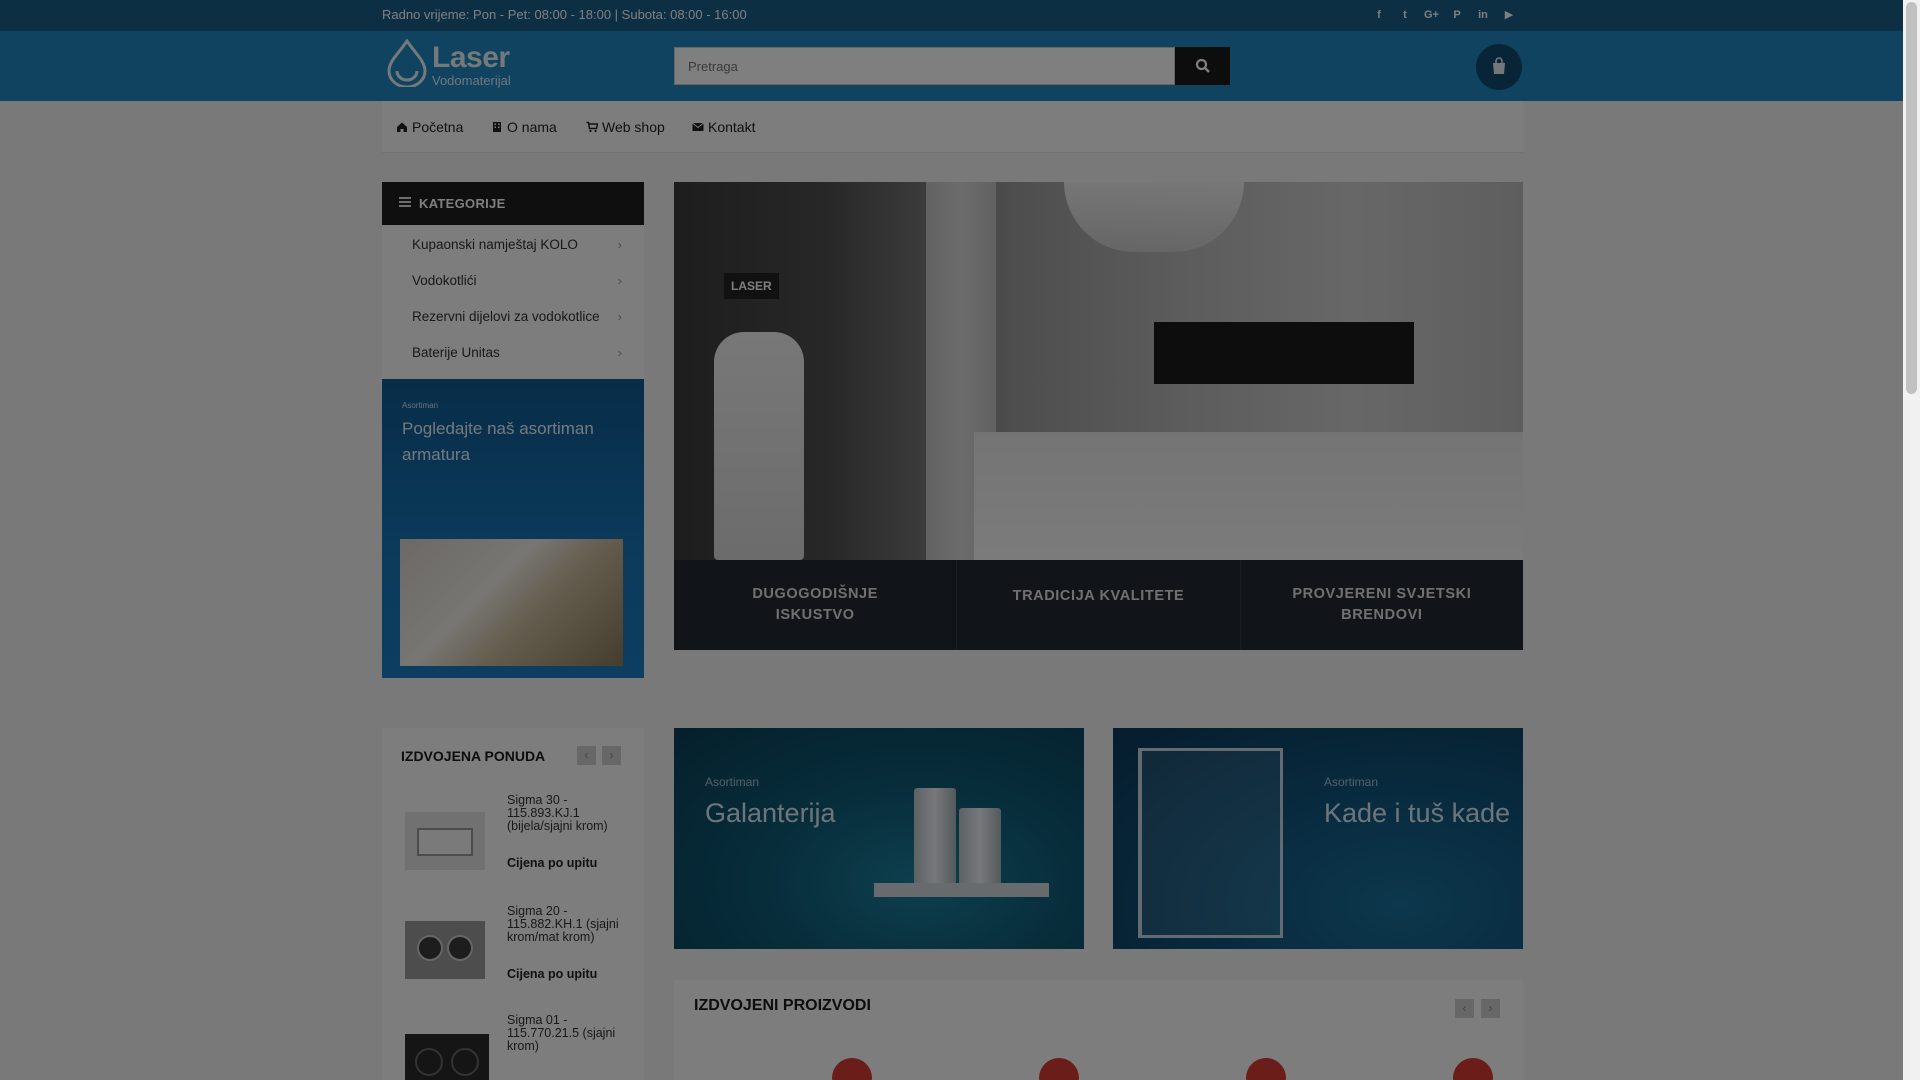 The width and height of the screenshot is (1920, 1080). What do you see at coordinates (1911, 540) in the screenshot?
I see `page-scrollbar` at bounding box center [1911, 540].